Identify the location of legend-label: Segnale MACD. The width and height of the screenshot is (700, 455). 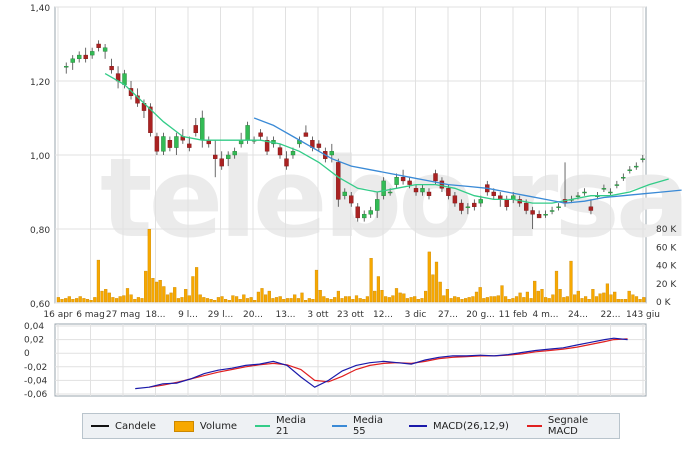
(568, 426).